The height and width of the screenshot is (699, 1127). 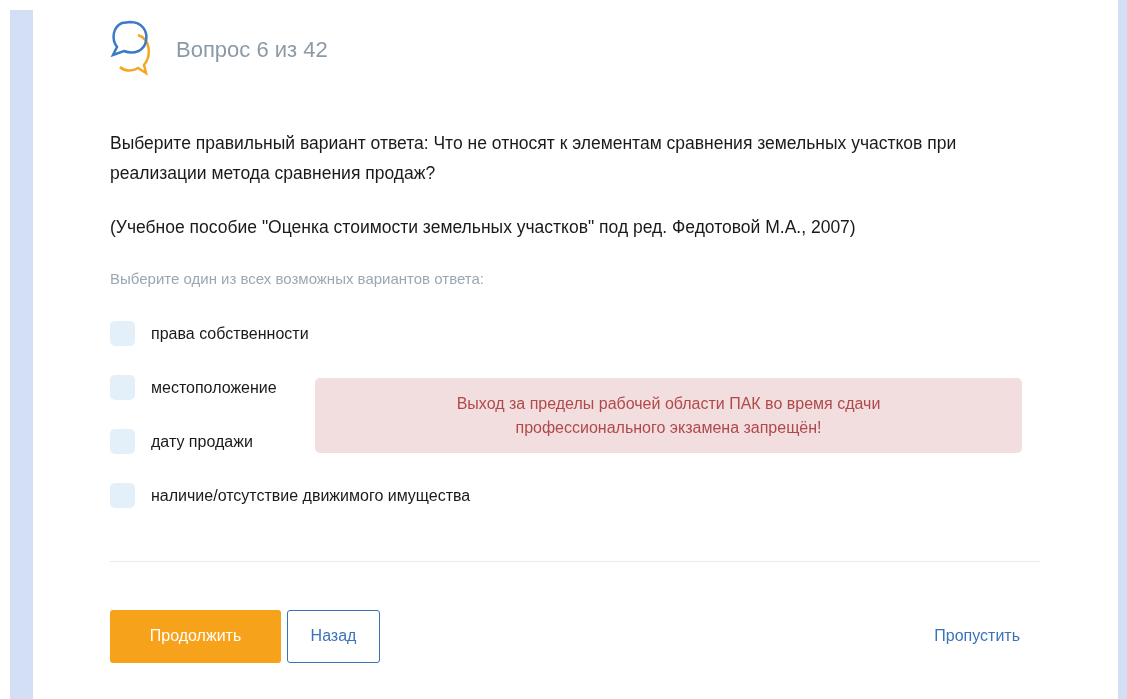 What do you see at coordinates (202, 441) in the screenshot?
I see `option-label: дату продажи` at bounding box center [202, 441].